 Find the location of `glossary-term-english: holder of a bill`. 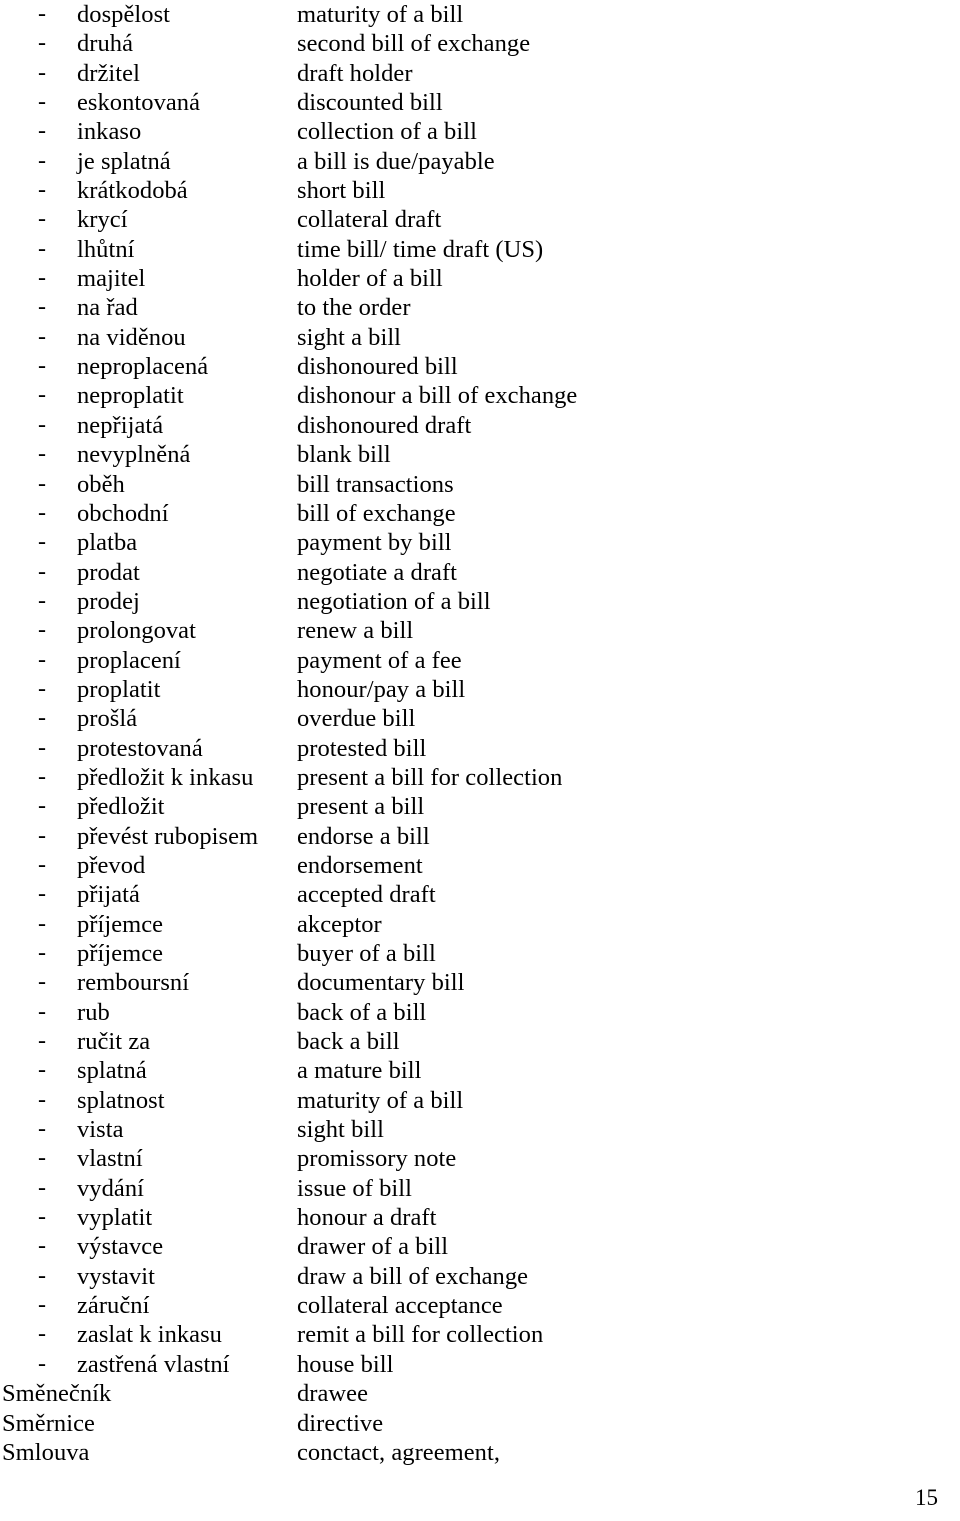

glossary-term-english: holder of a bill is located at coordinates (370, 279).